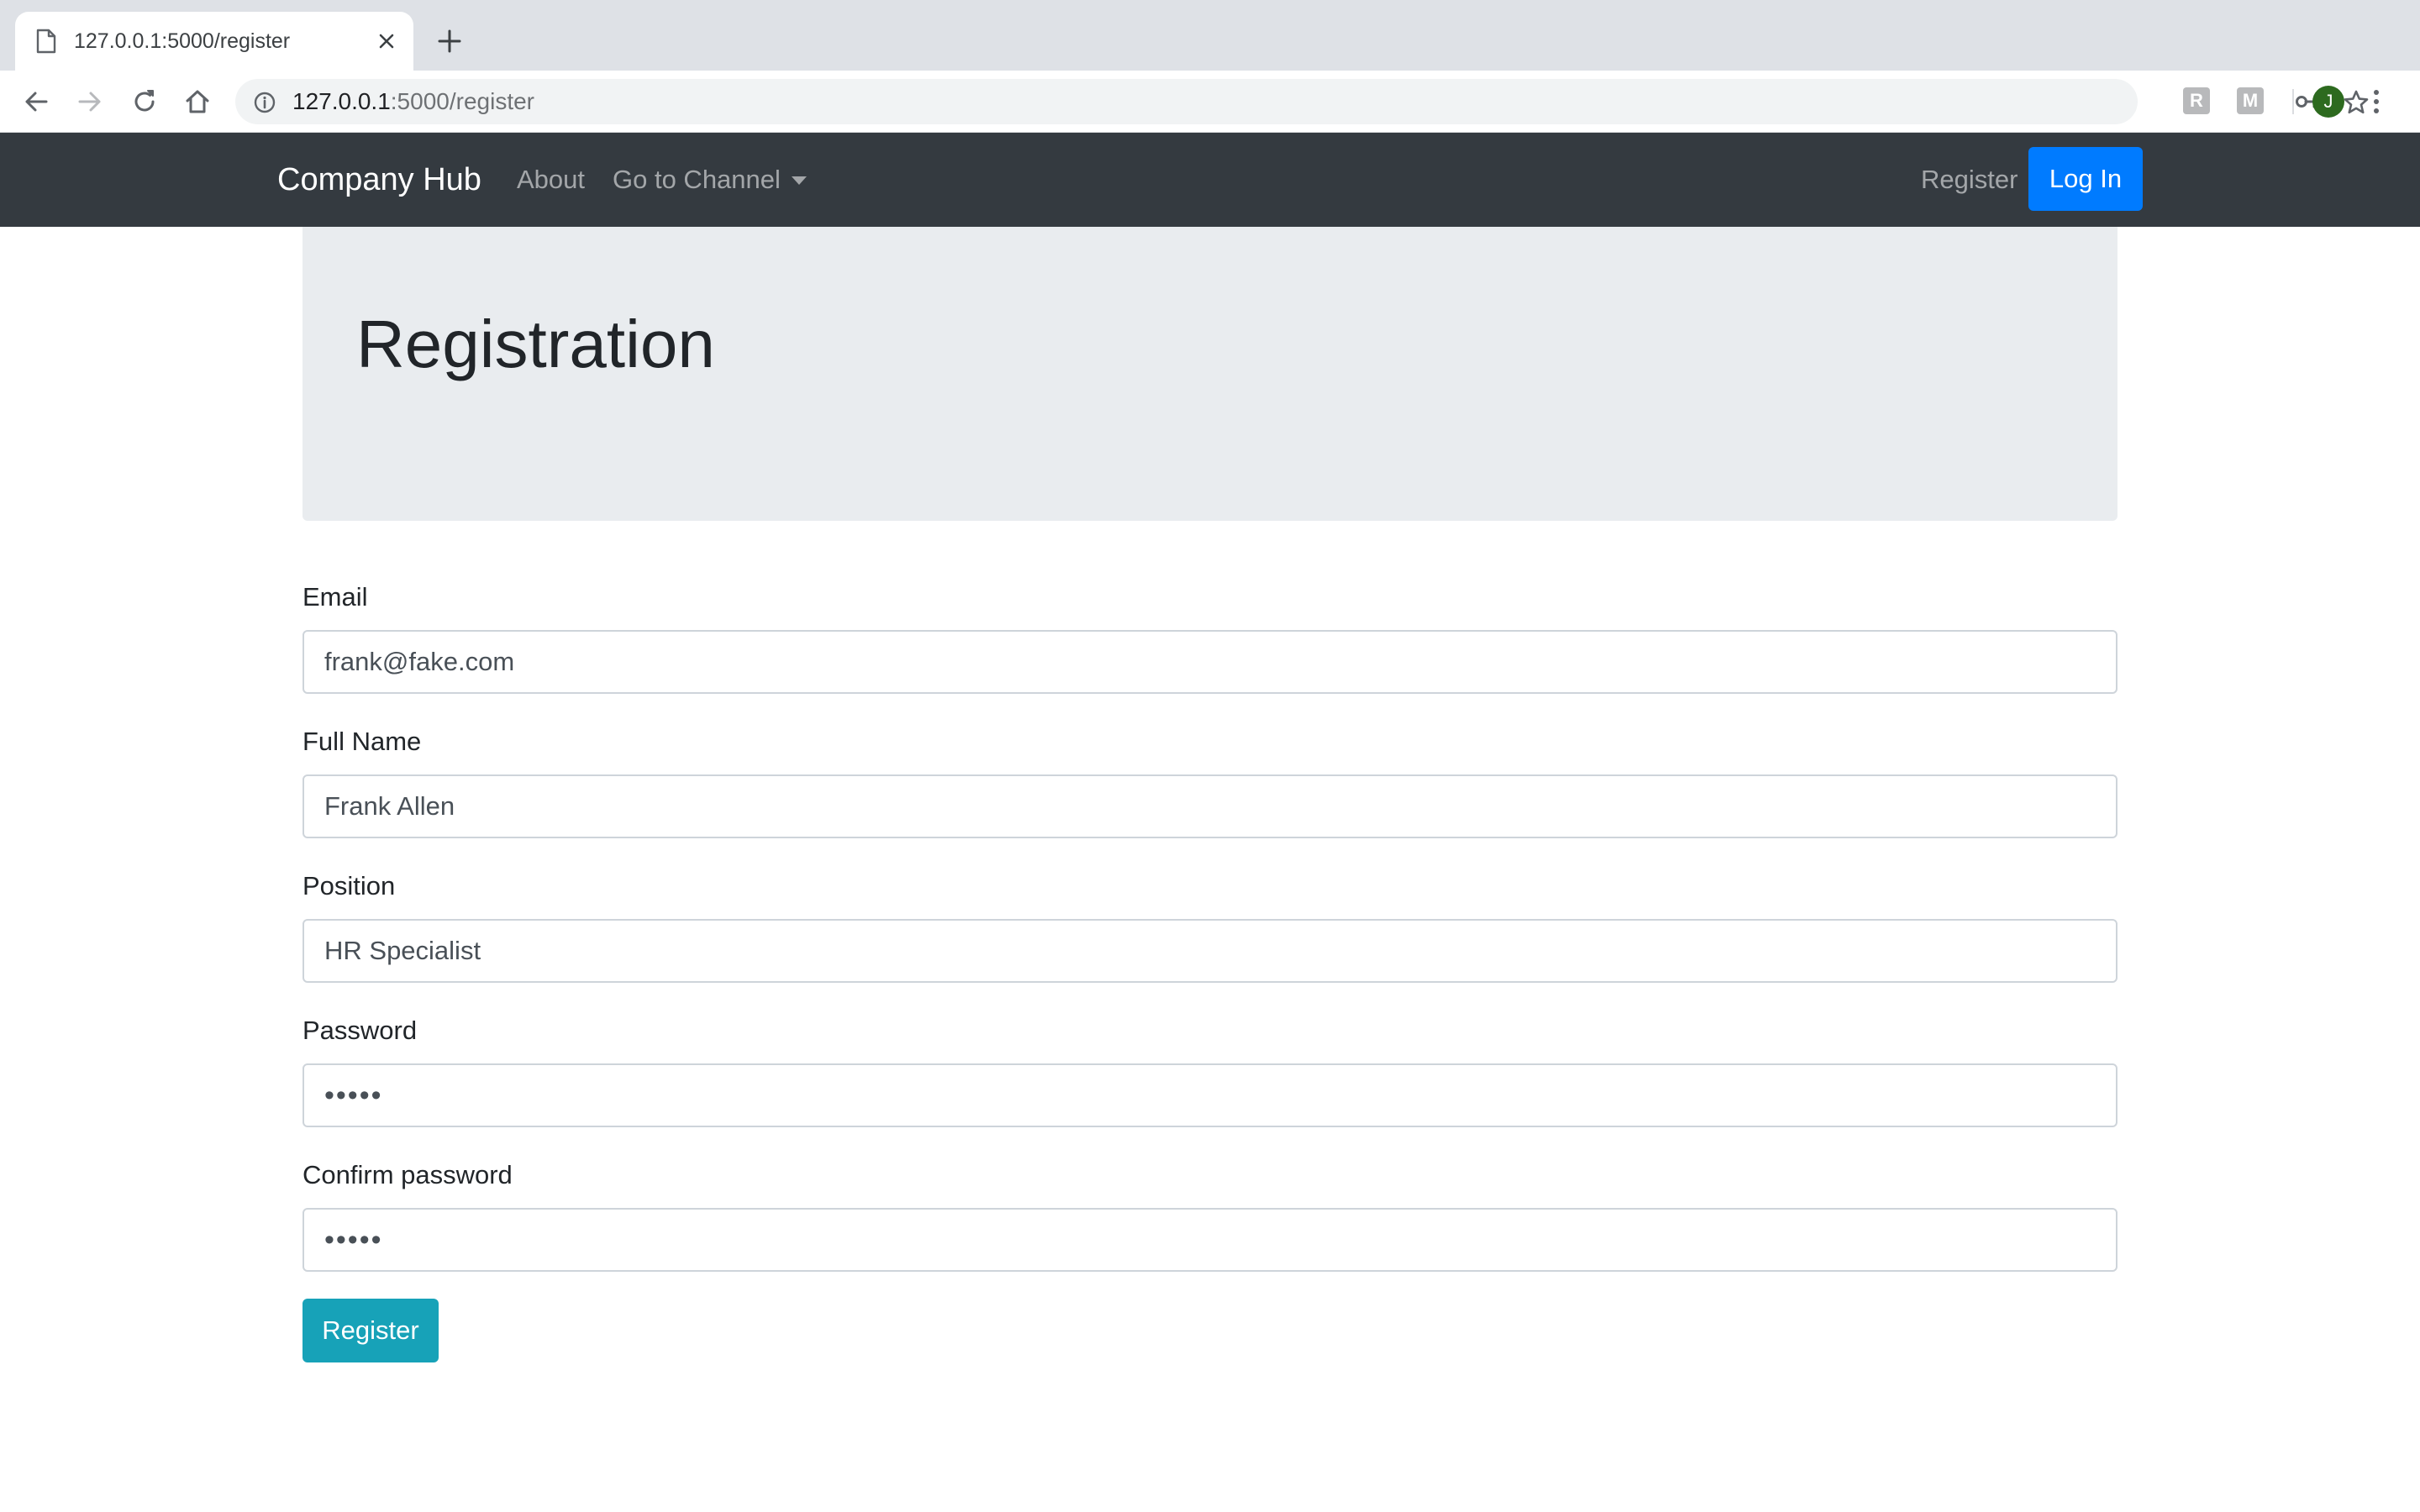  What do you see at coordinates (362, 741) in the screenshot?
I see `full-name-label: Full Name` at bounding box center [362, 741].